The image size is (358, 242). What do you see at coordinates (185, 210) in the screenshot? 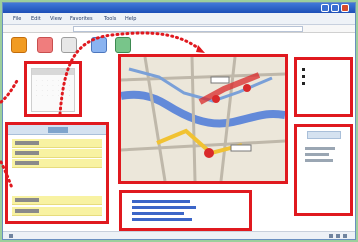
I see `details-panel` at bounding box center [185, 210].